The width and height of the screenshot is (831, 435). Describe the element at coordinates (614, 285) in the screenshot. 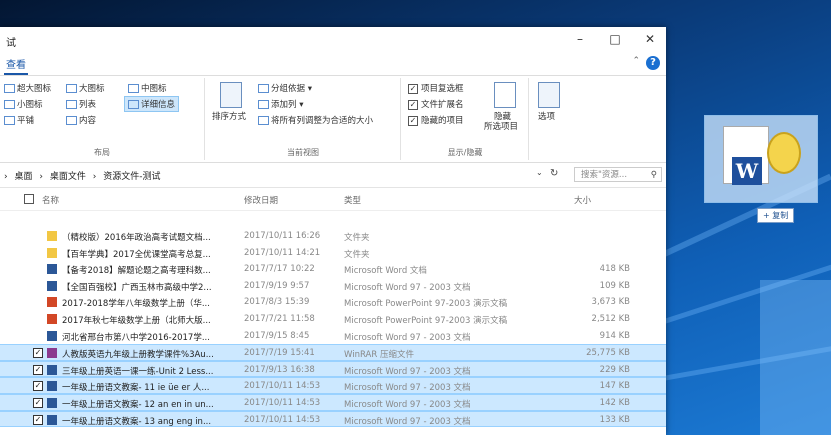

I see `file-size: 109 KB` at that location.